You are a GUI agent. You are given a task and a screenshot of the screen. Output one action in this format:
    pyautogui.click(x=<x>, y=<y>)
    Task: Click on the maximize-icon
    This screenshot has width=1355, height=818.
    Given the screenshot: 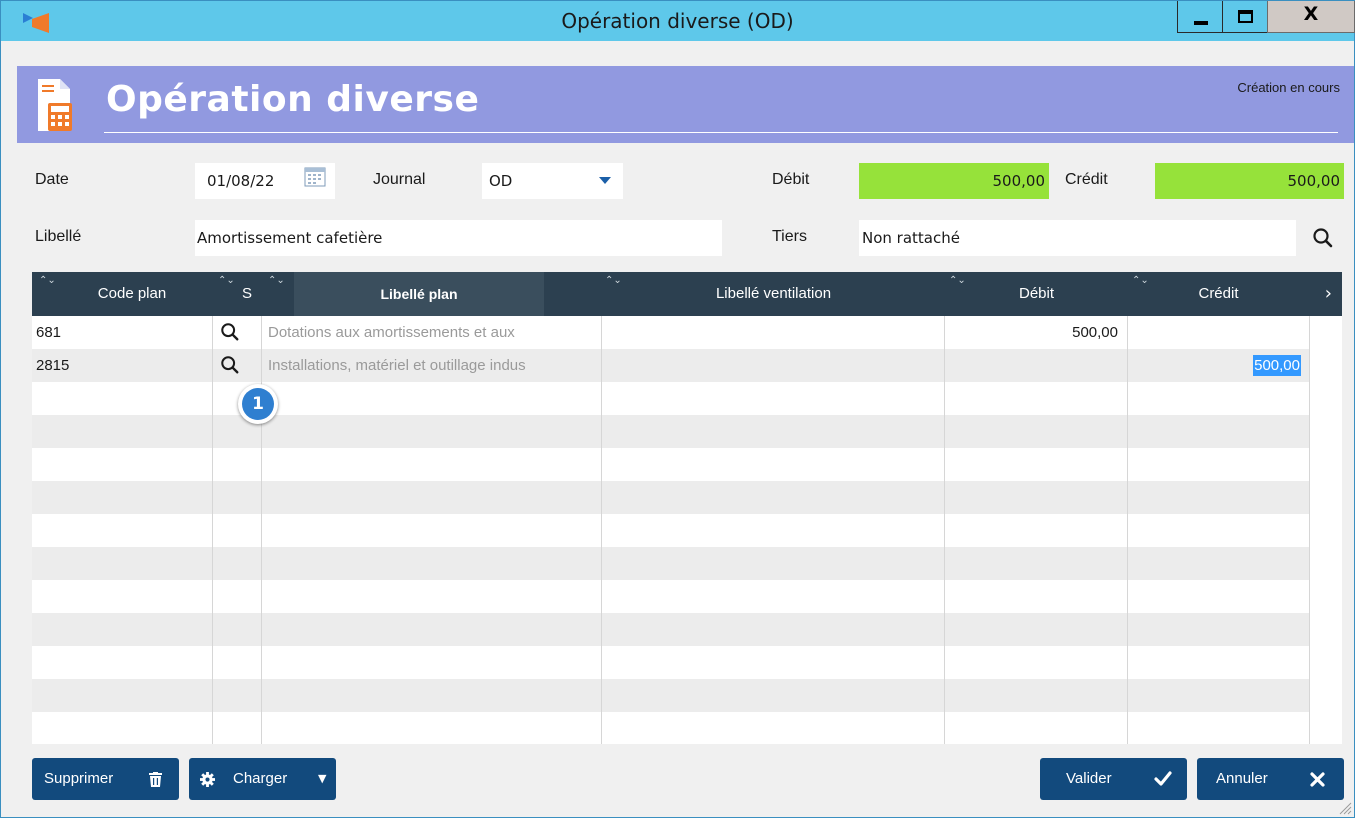 What is the action you would take?
    pyautogui.click(x=1245, y=16)
    